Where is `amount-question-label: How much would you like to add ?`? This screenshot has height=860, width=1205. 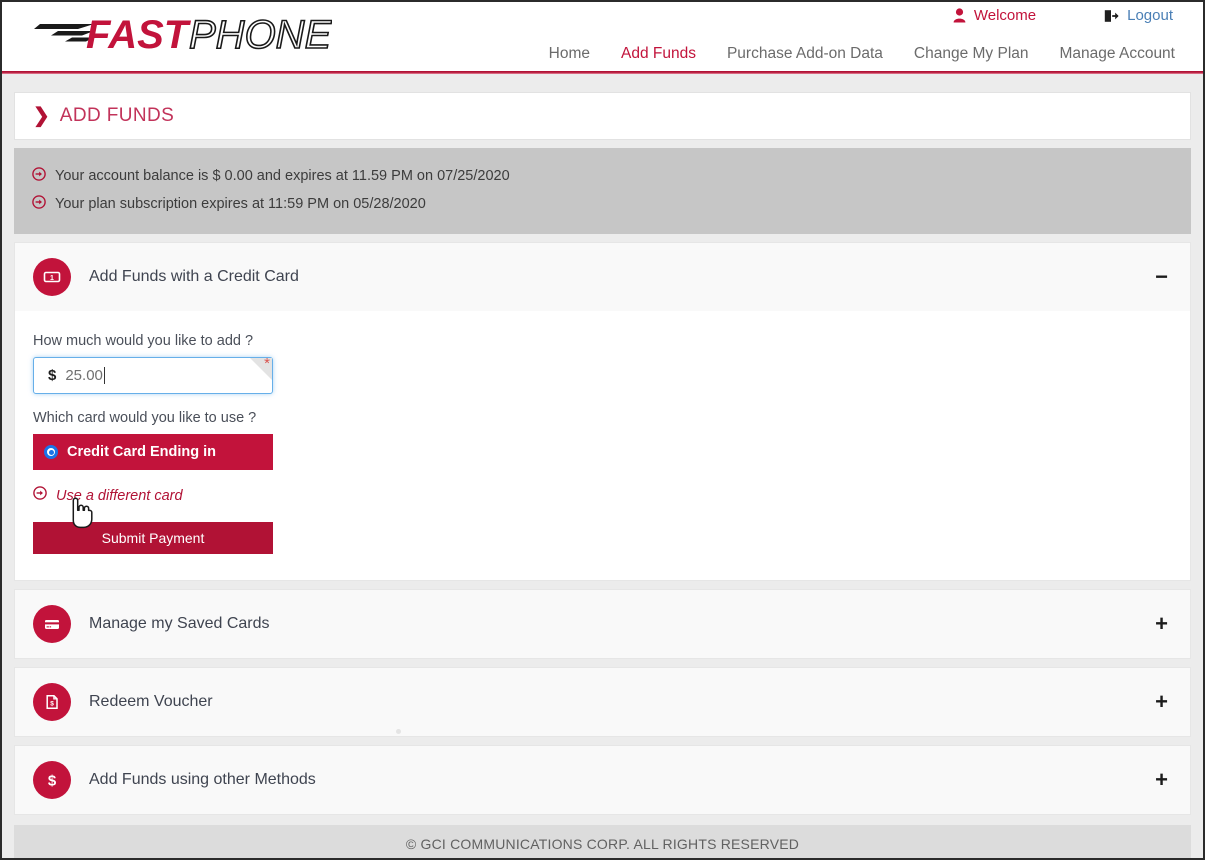 amount-question-label: How much would you like to add ? is located at coordinates (143, 341).